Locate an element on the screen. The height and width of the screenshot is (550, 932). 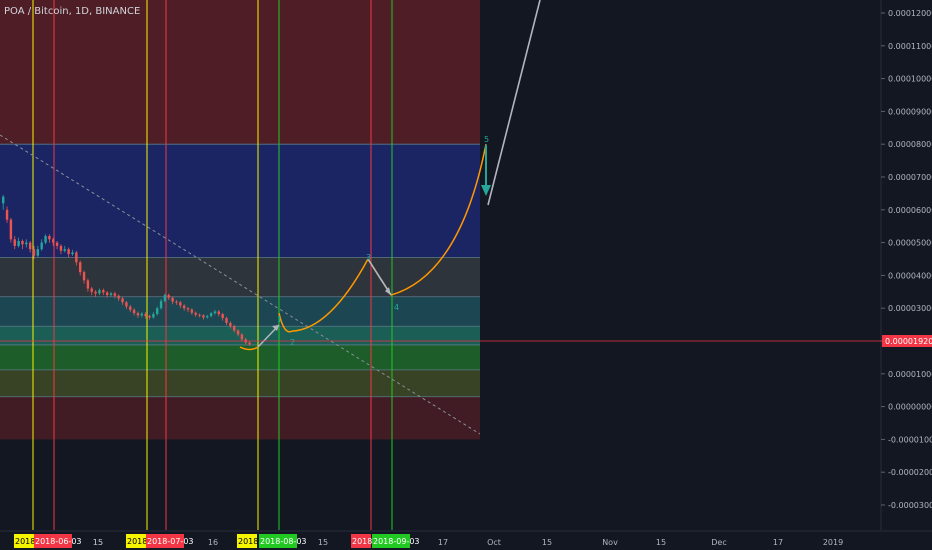
price-tick-label-2: 0.00010000 is located at coordinates (910, 79).